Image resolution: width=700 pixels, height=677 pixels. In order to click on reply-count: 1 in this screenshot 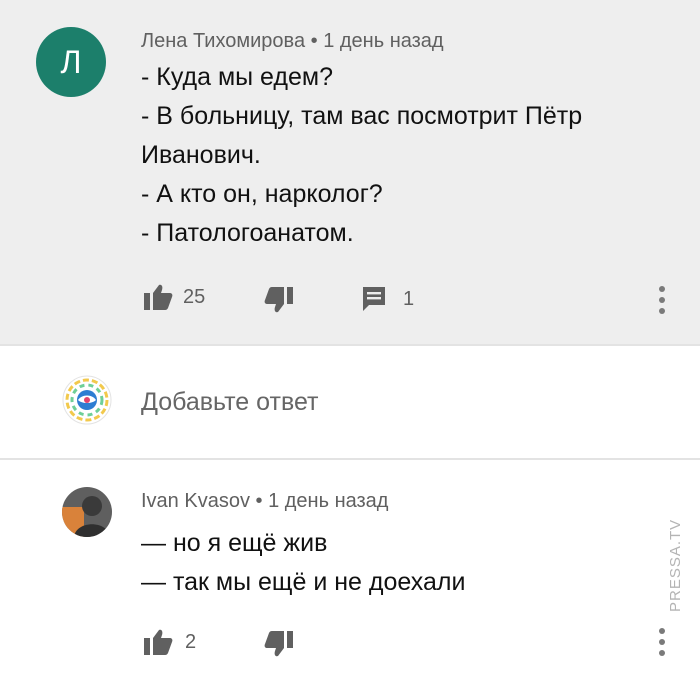, I will do `click(409, 298)`.